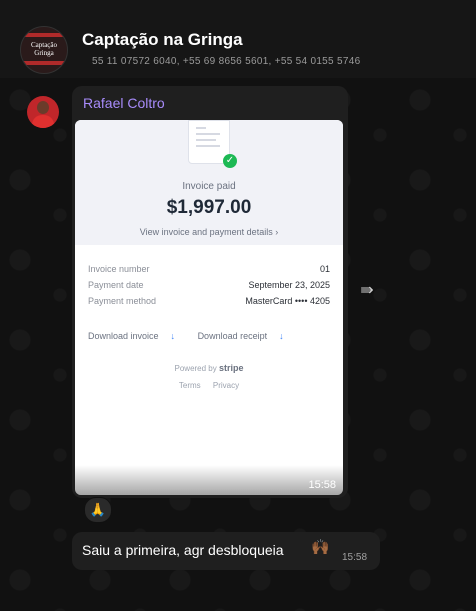 Image resolution: width=476 pixels, height=611 pixels. Describe the element at coordinates (232, 336) in the screenshot. I see `download-receipt-label: Download receipt` at that location.